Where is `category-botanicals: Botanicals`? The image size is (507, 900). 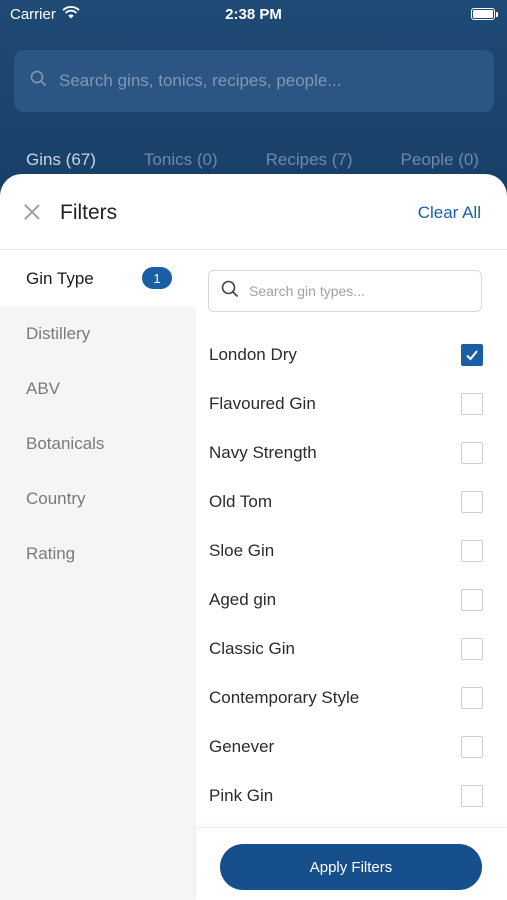 category-botanicals: Botanicals is located at coordinates (98, 443).